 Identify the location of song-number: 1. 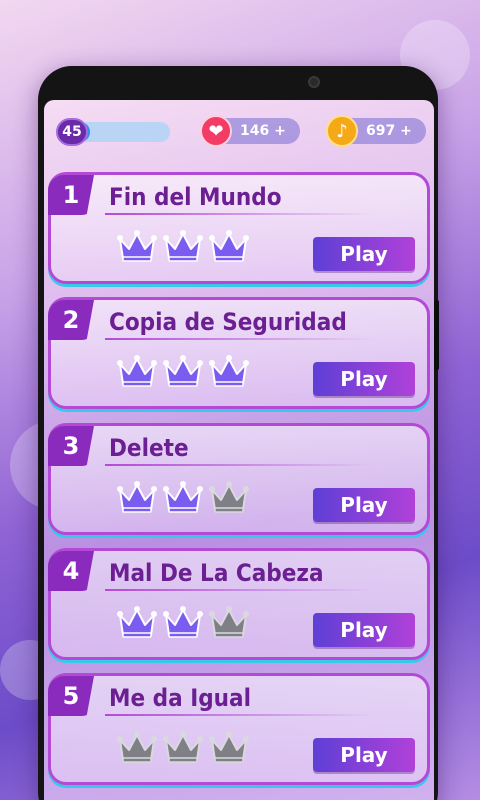
(71, 195).